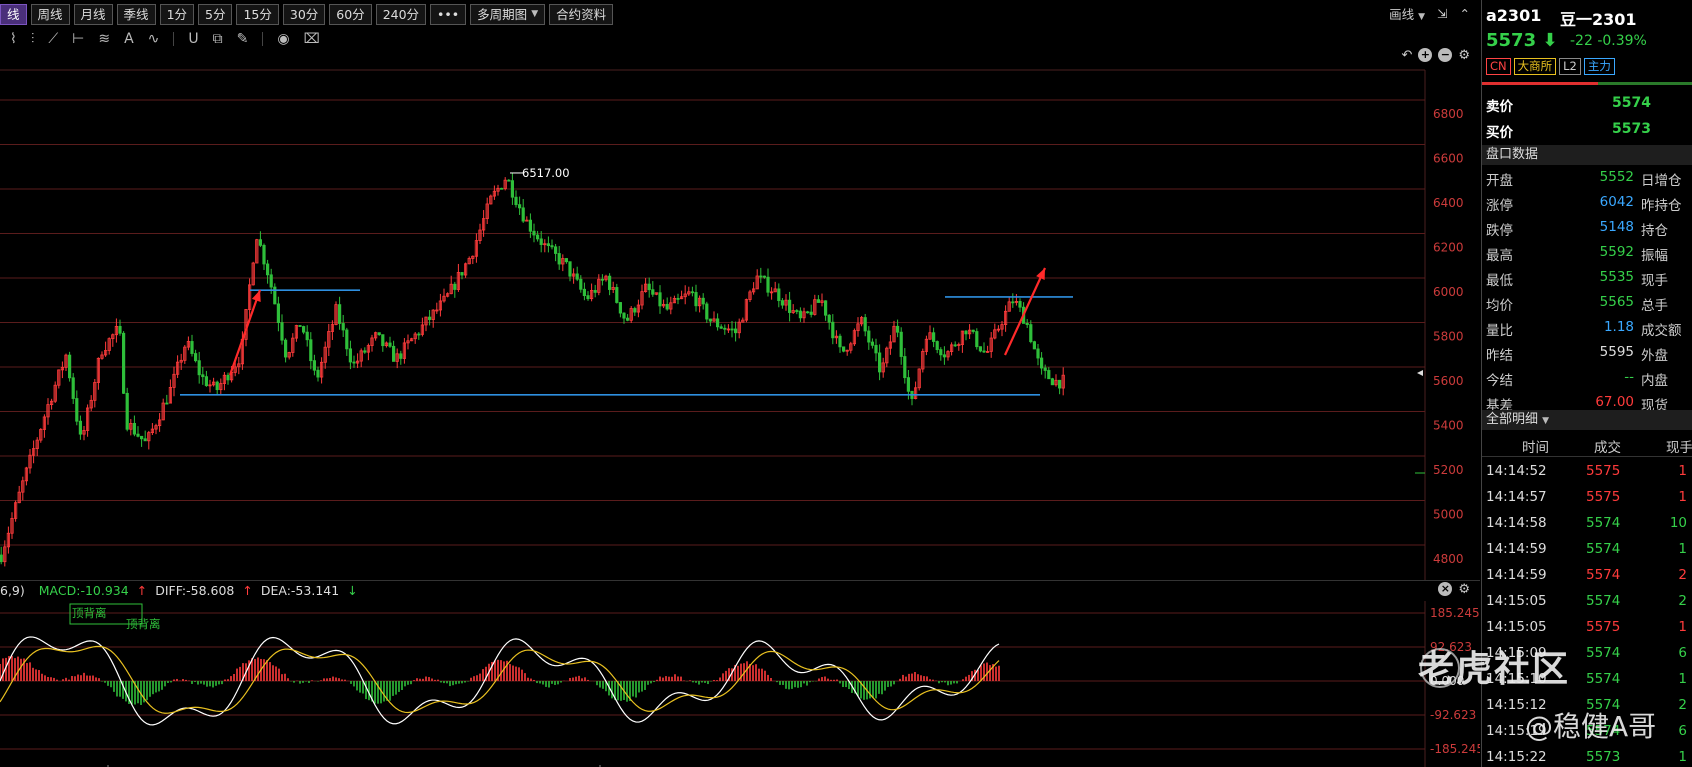 This screenshot has height=767, width=1692. What do you see at coordinates (53, 39) in the screenshot?
I see `trend-line-icon: ⟋` at bounding box center [53, 39].